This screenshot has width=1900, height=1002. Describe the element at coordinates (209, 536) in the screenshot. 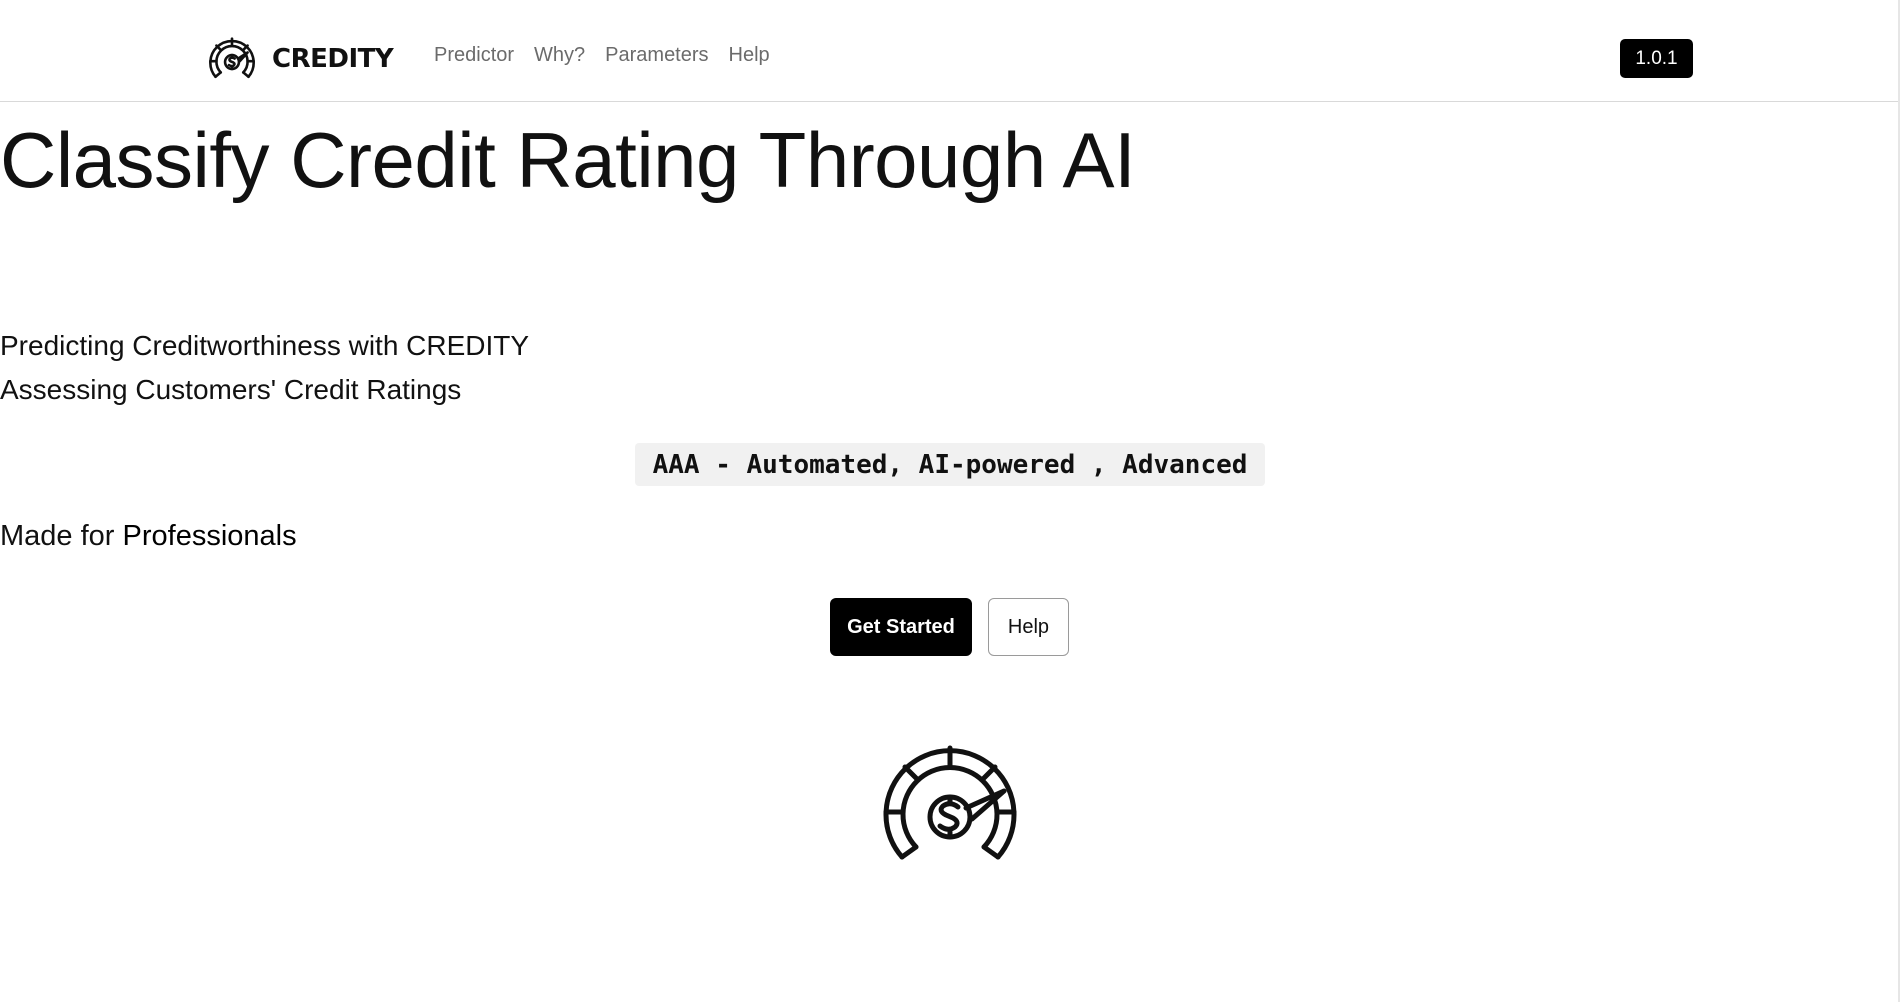

I see `made-for-emphasis: Professionals` at that location.